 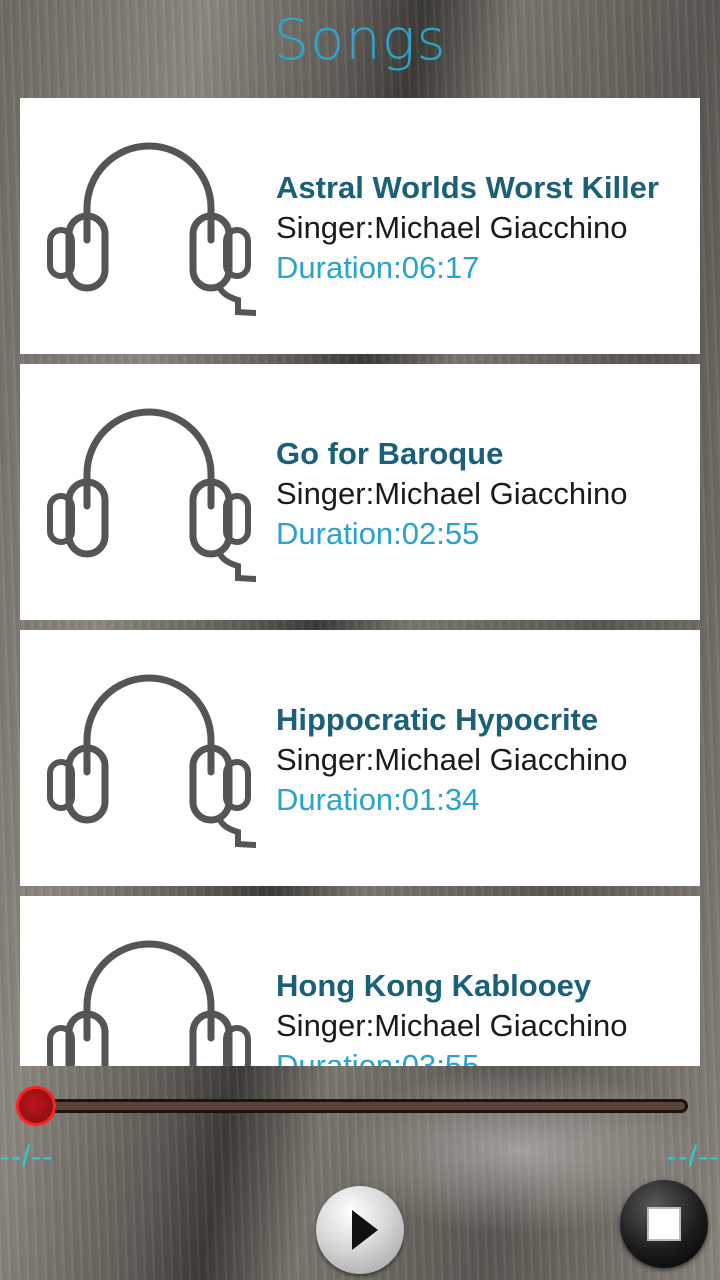 What do you see at coordinates (365, 1230) in the screenshot?
I see `play-icon` at bounding box center [365, 1230].